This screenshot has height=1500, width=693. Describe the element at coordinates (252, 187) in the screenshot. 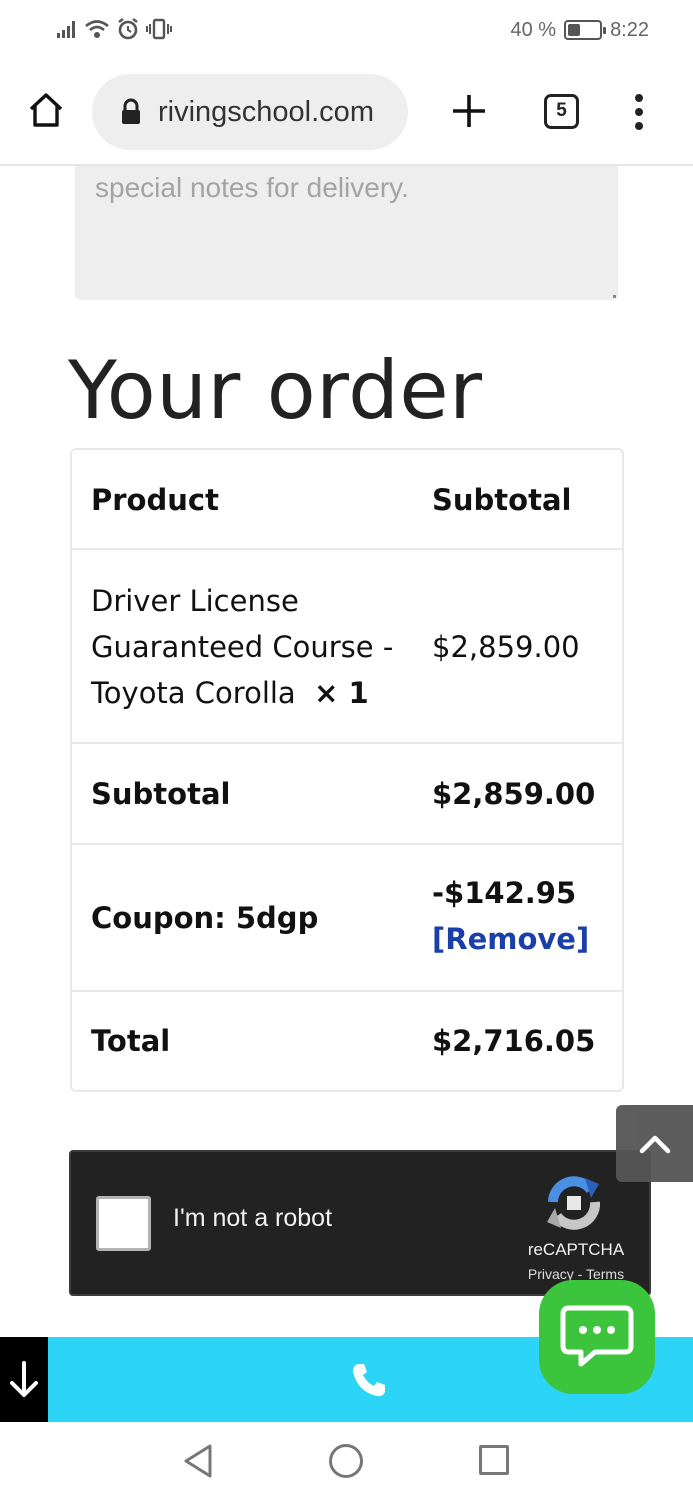

I see `order-notes-placeholder: special notes for delivery.` at that location.